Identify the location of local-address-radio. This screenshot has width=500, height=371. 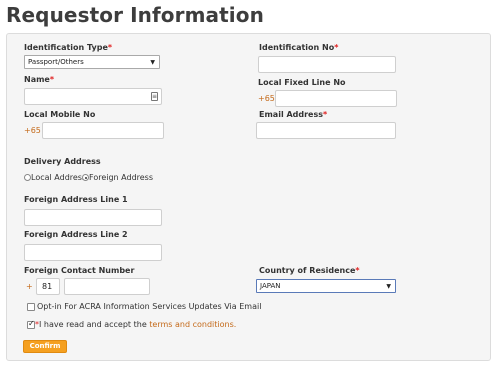
(27, 177).